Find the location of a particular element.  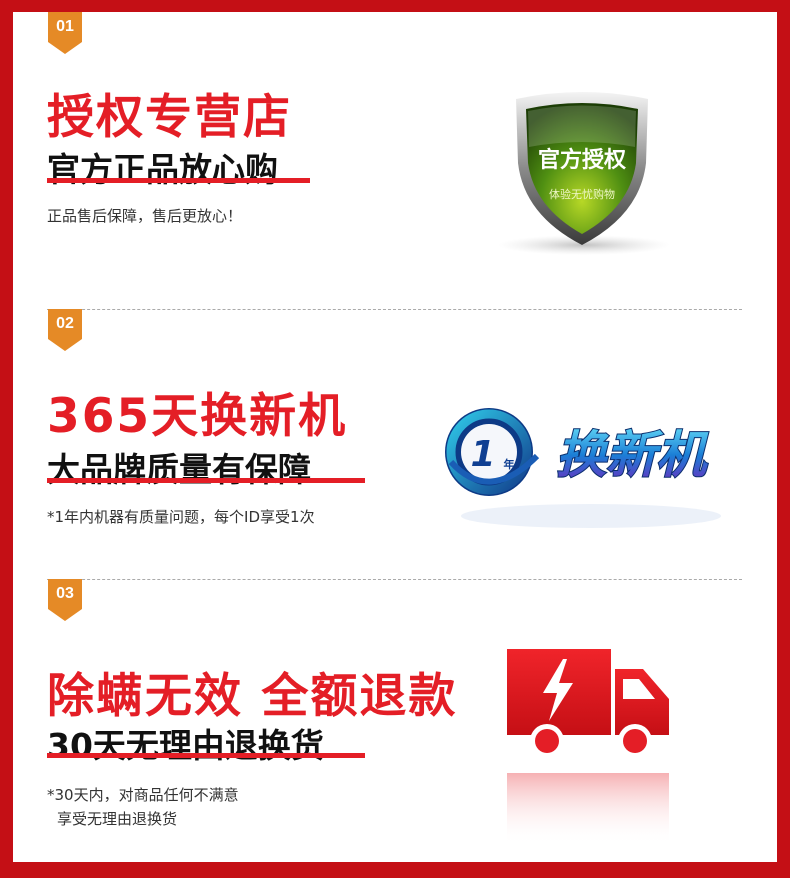

section-number-badge: 01 is located at coordinates (65, 33).